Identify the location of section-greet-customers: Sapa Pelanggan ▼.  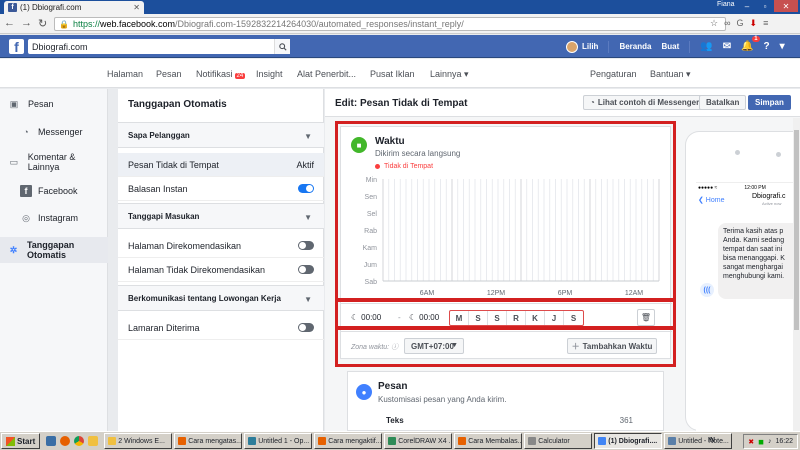
(221, 135).